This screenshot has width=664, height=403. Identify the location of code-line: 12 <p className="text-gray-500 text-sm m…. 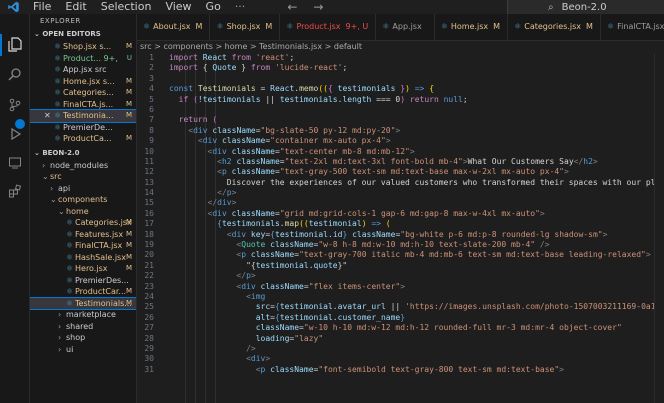
(400, 172).